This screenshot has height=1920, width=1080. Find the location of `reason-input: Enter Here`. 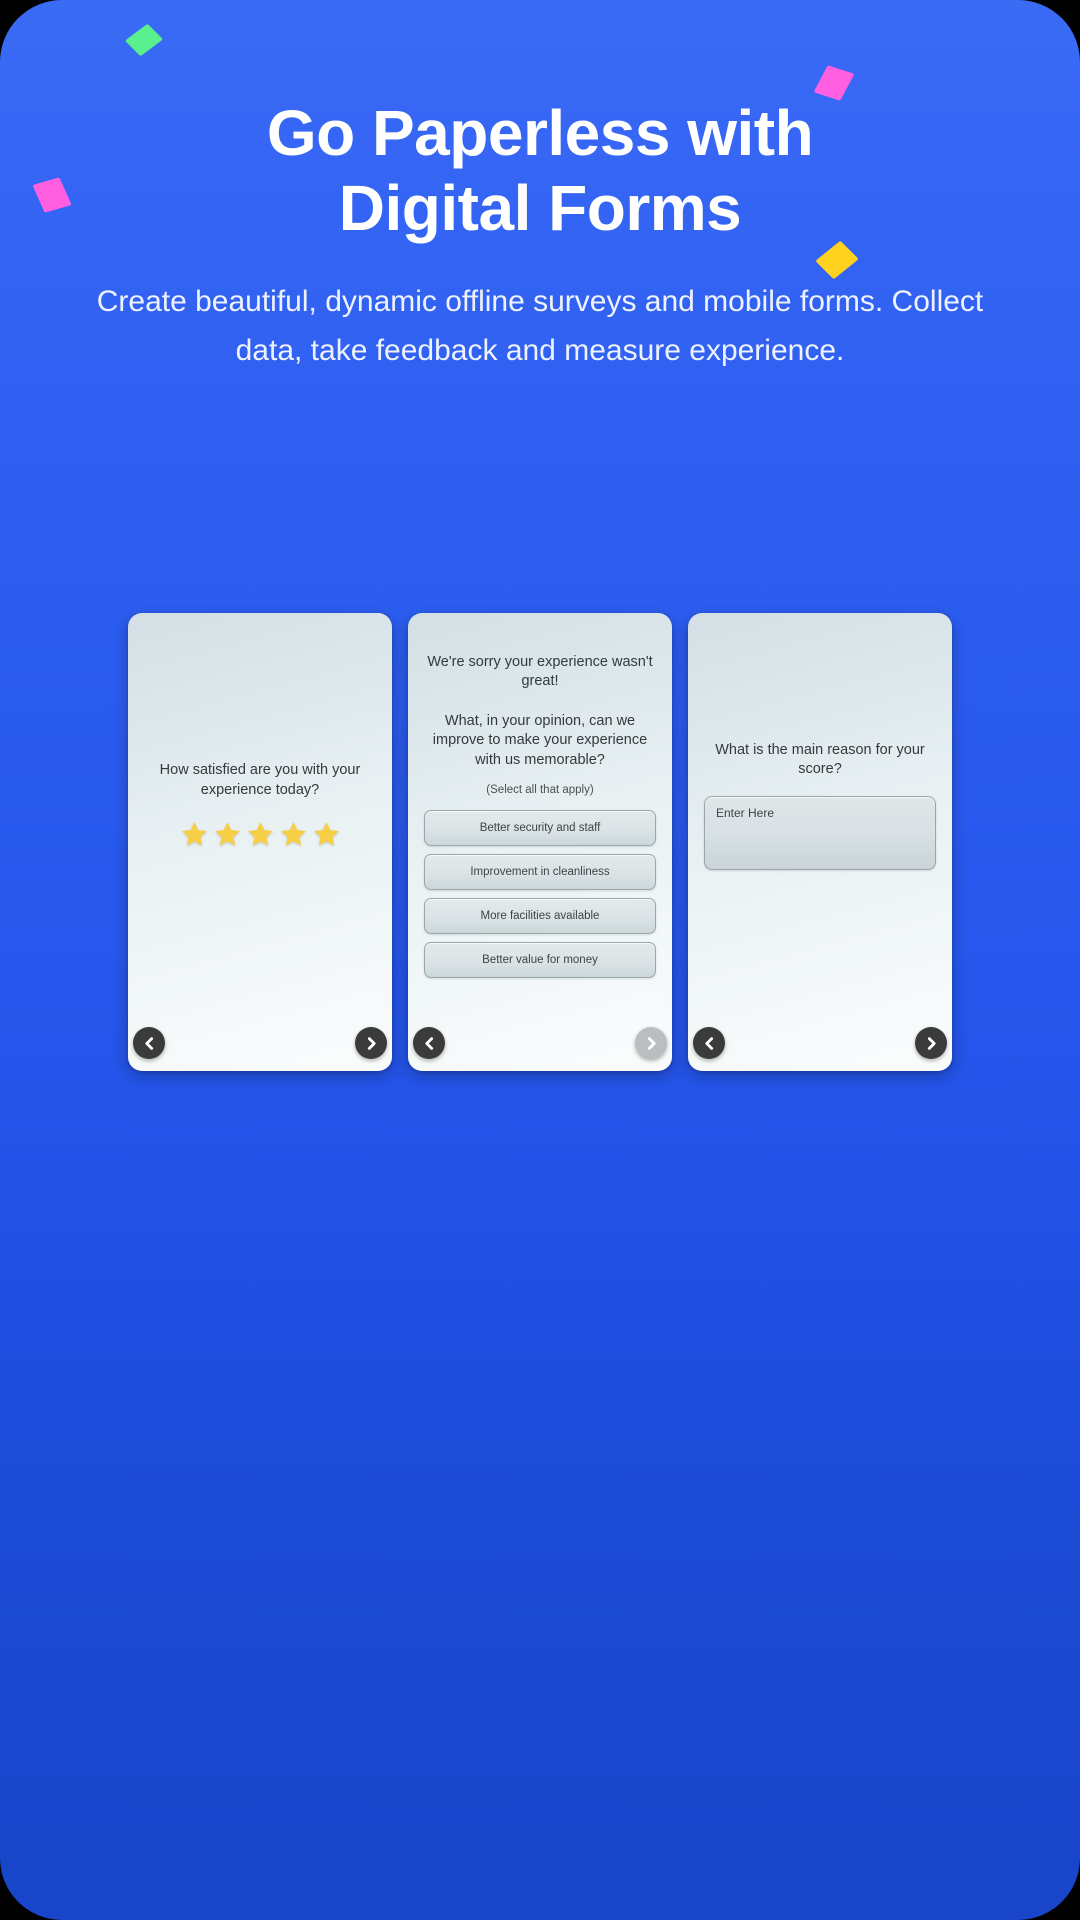

reason-input: Enter Here is located at coordinates (820, 832).